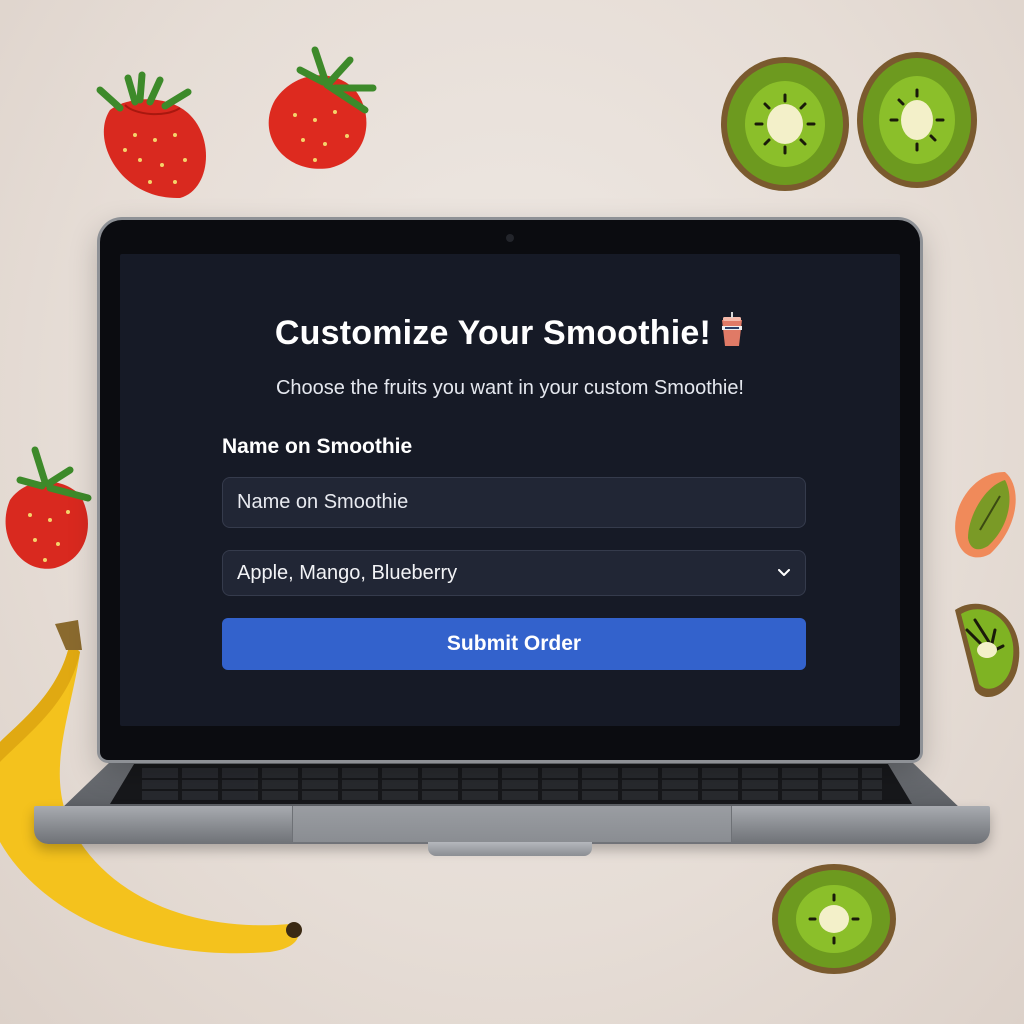 This screenshot has height=1024, width=1024. Describe the element at coordinates (512, 824) in the screenshot. I see `laptop-trackpad` at that location.